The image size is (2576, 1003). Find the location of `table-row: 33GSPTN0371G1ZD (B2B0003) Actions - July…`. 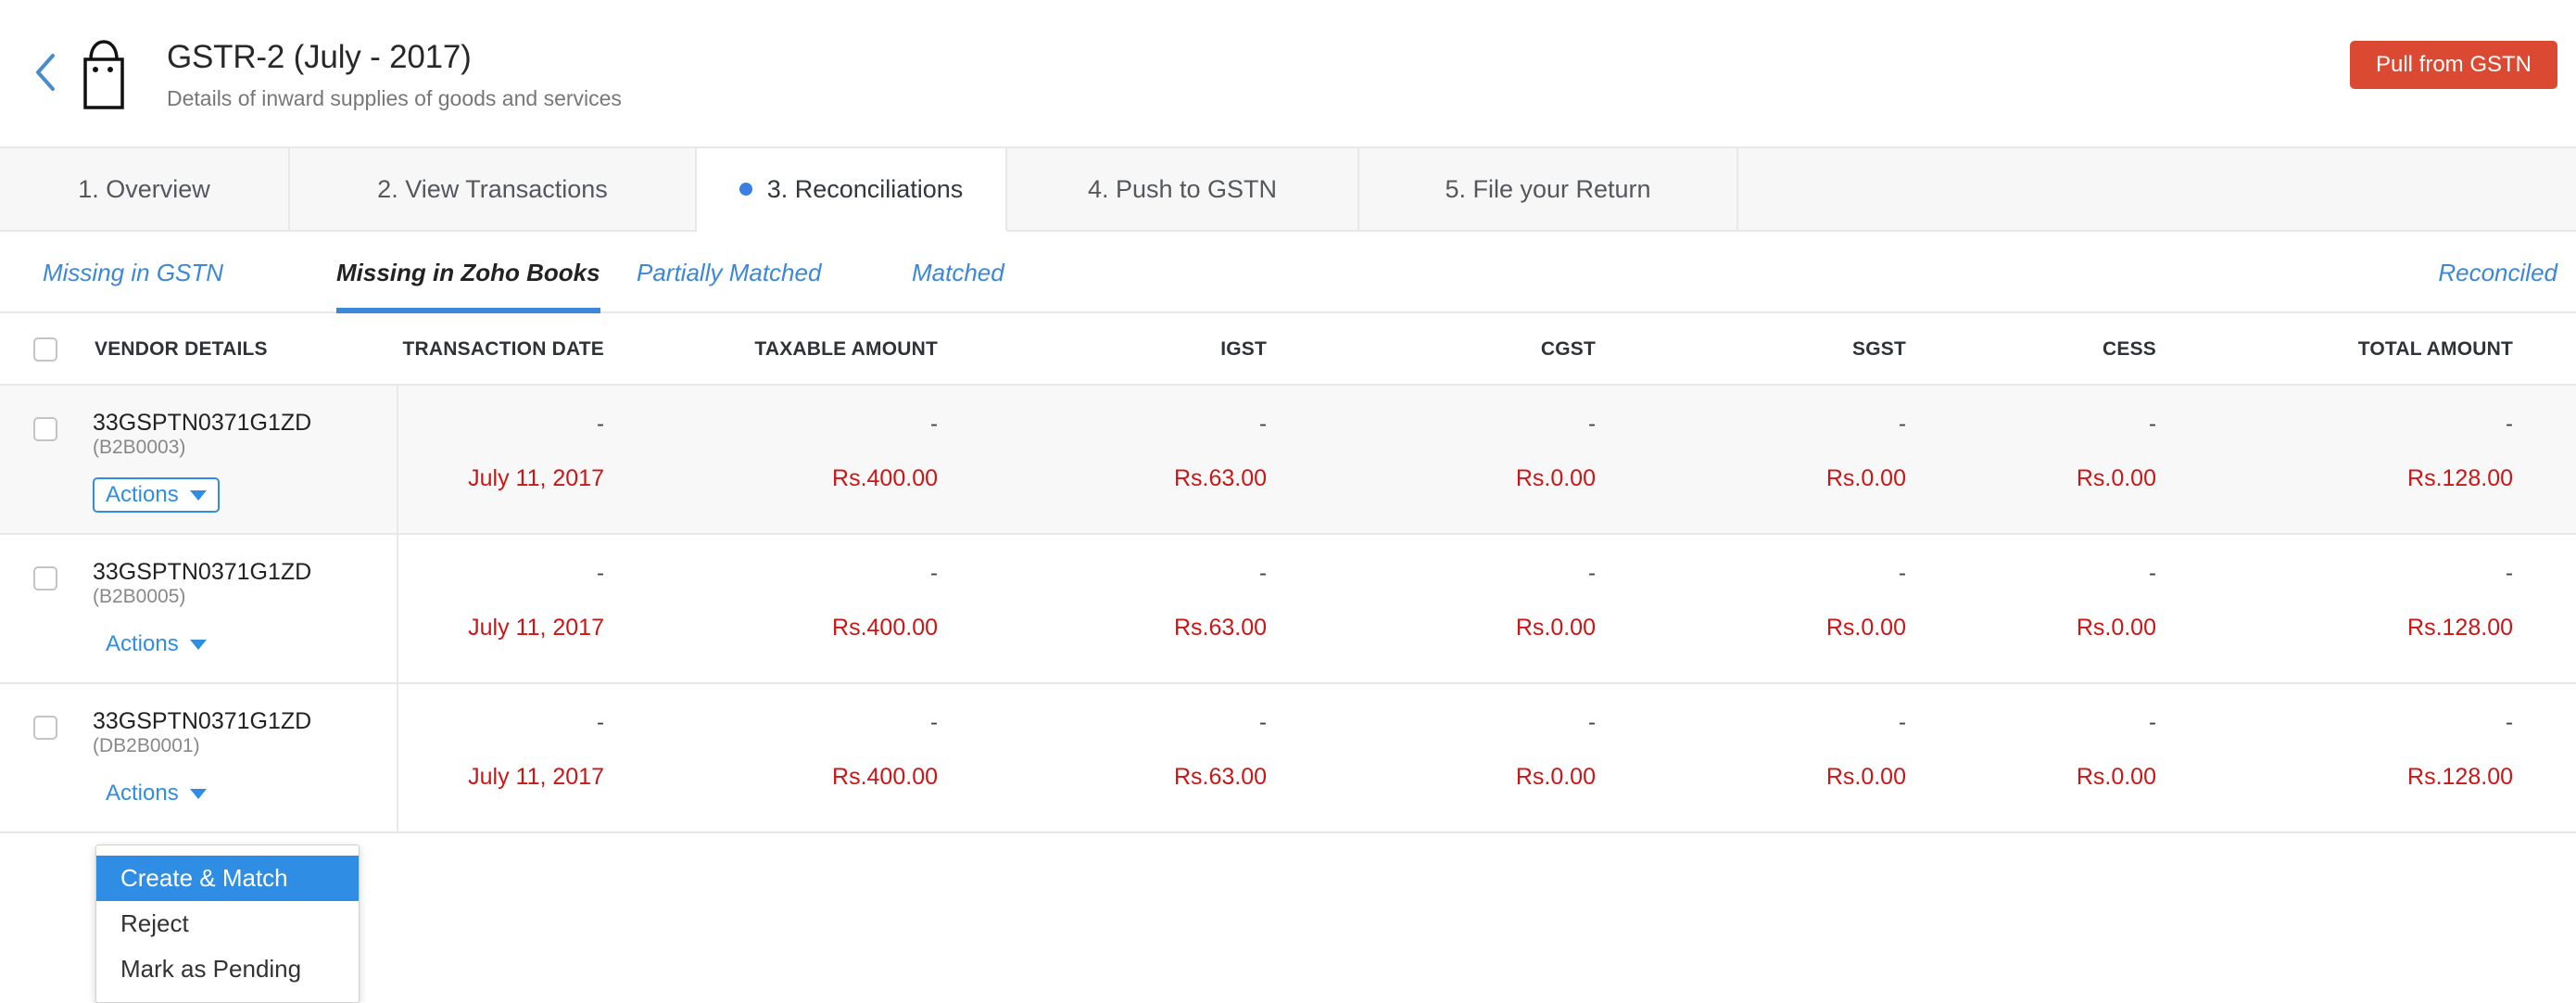

table-row: 33GSPTN0371G1ZD (B2B0003) Actions - July… is located at coordinates (1288, 460).